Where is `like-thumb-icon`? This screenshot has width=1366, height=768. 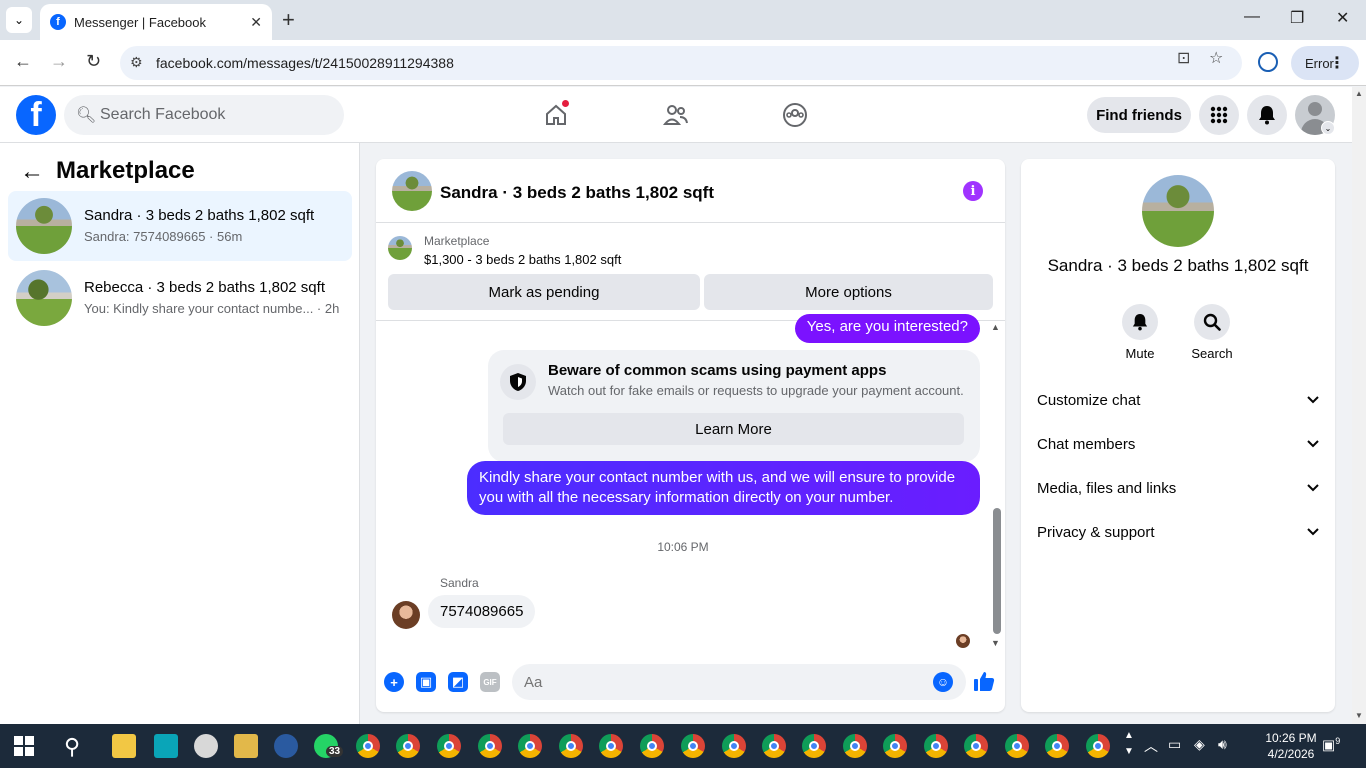 like-thumb-icon is located at coordinates (984, 684).